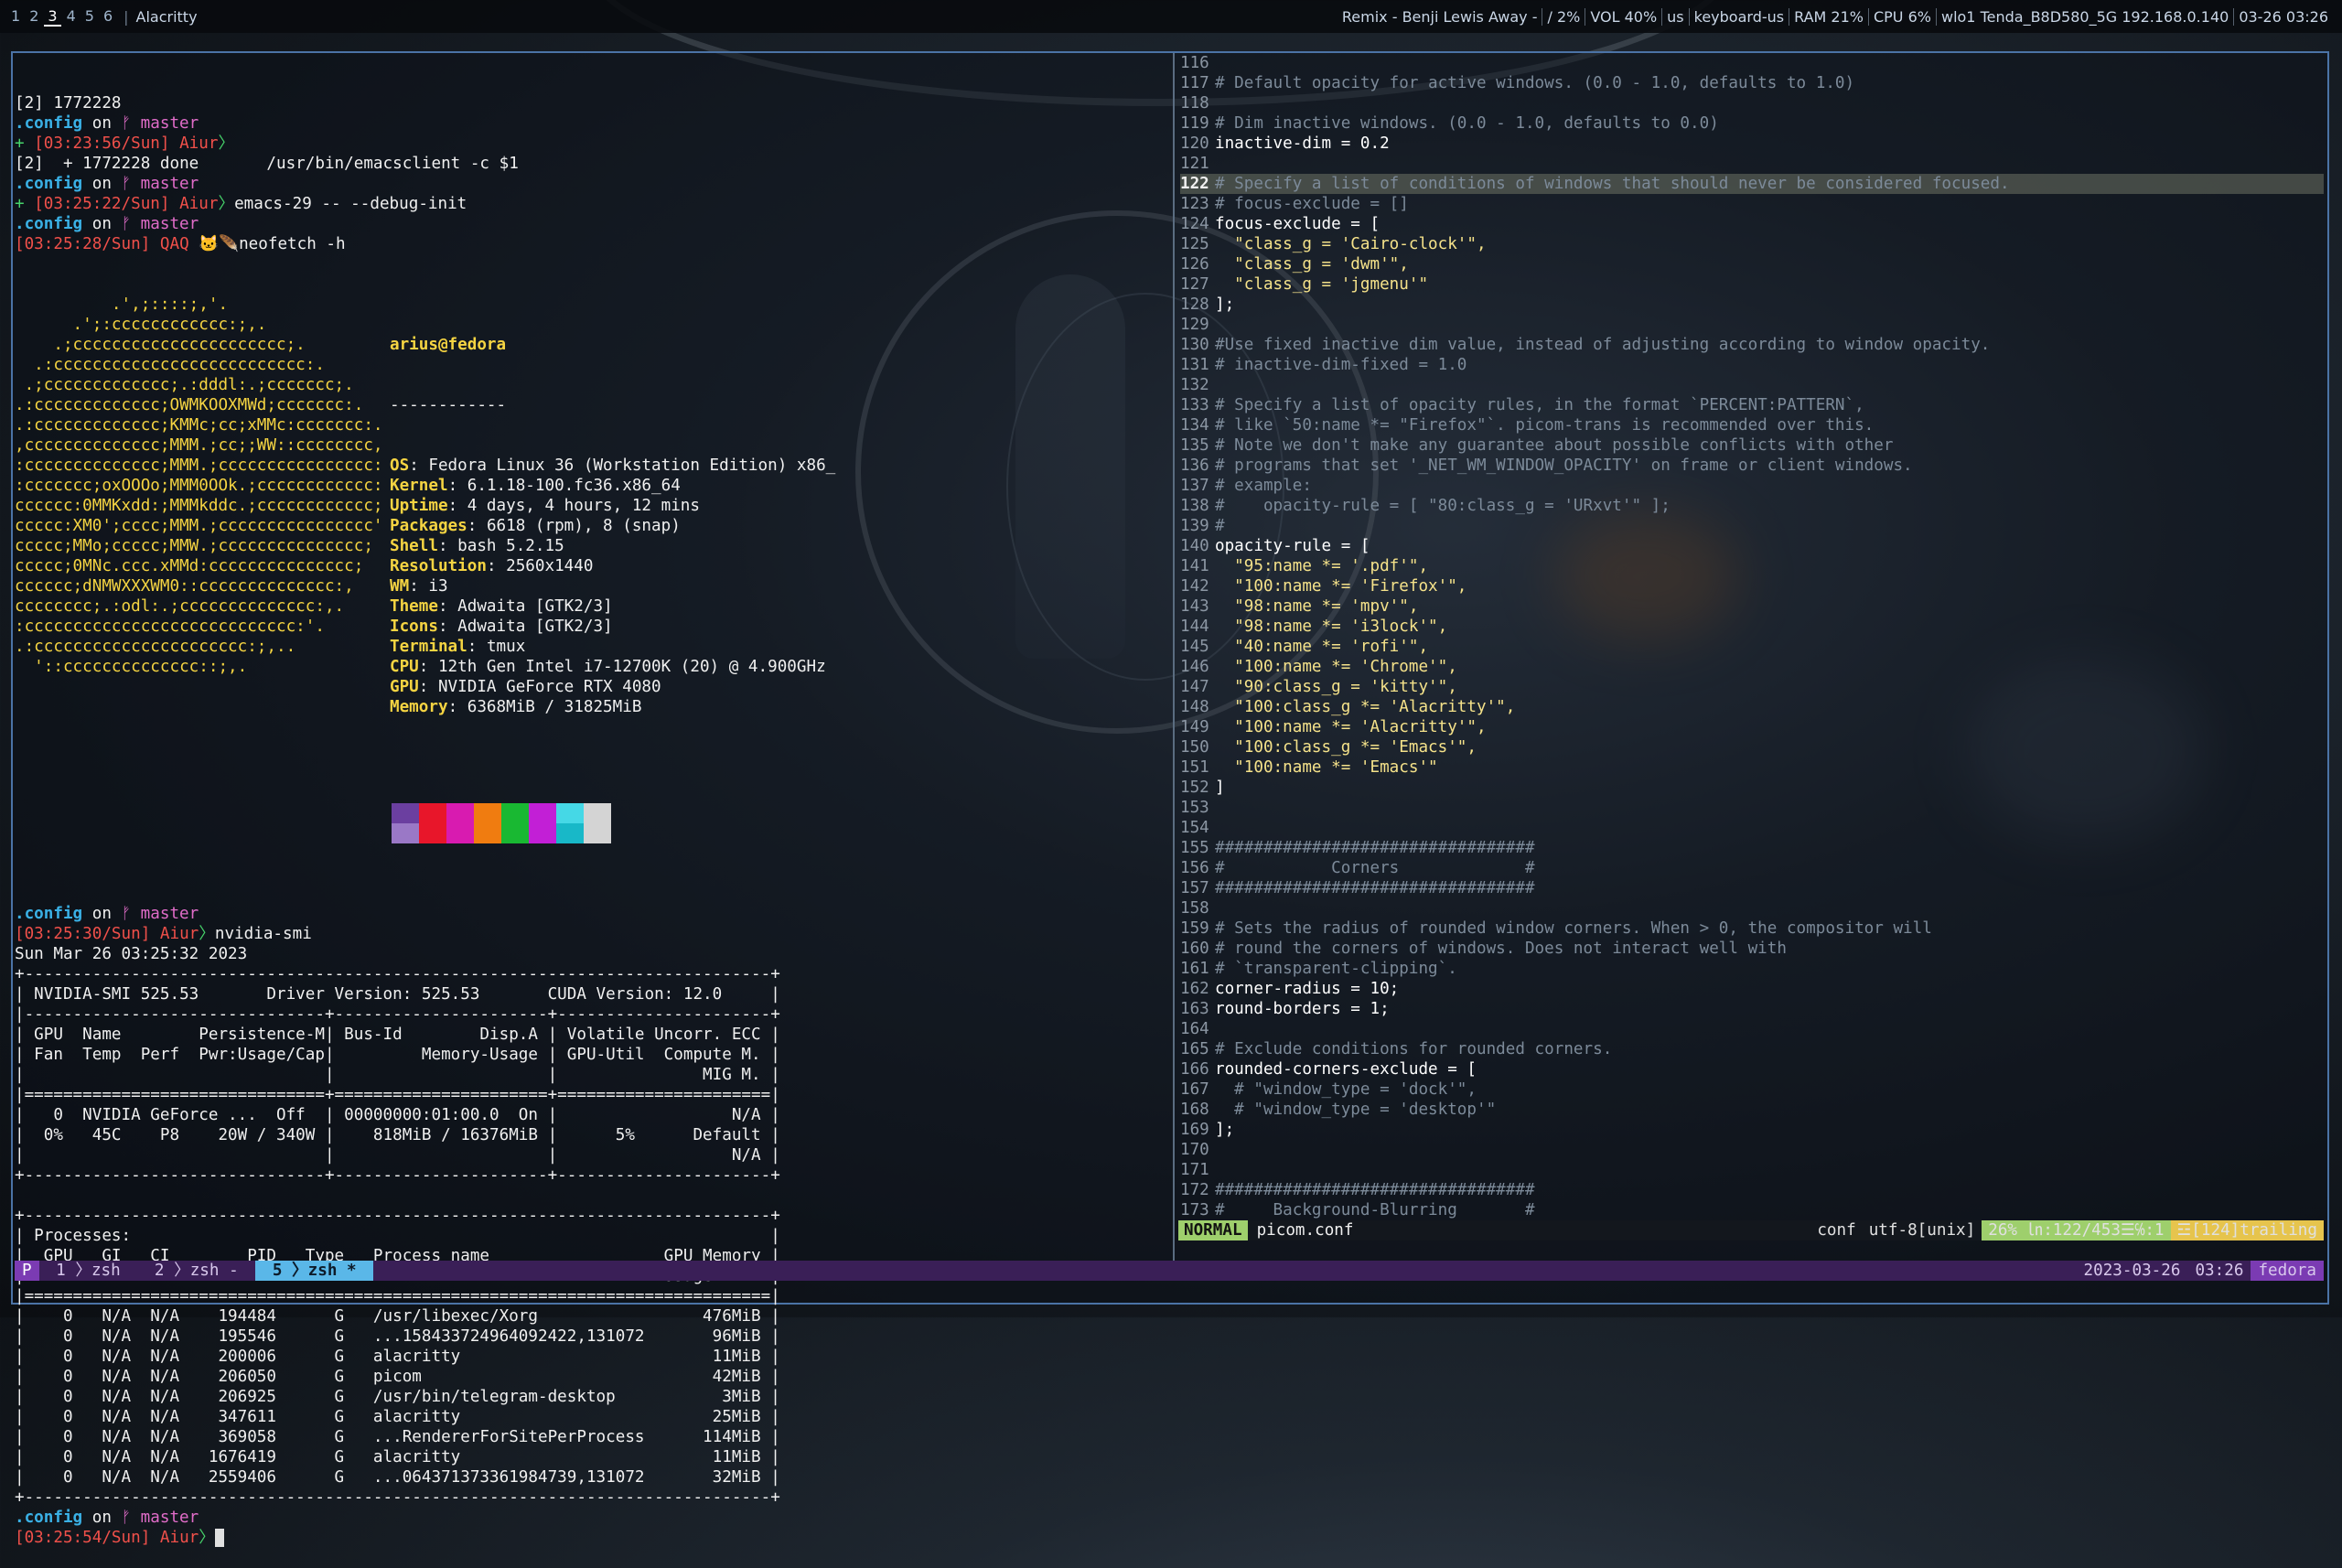  I want to click on code-line: 151 "100:name *= 'Emacs'", so click(1752, 767).